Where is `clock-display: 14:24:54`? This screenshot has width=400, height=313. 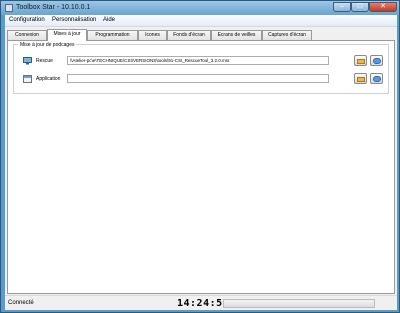 clock-display: 14:24:54 is located at coordinates (203, 303).